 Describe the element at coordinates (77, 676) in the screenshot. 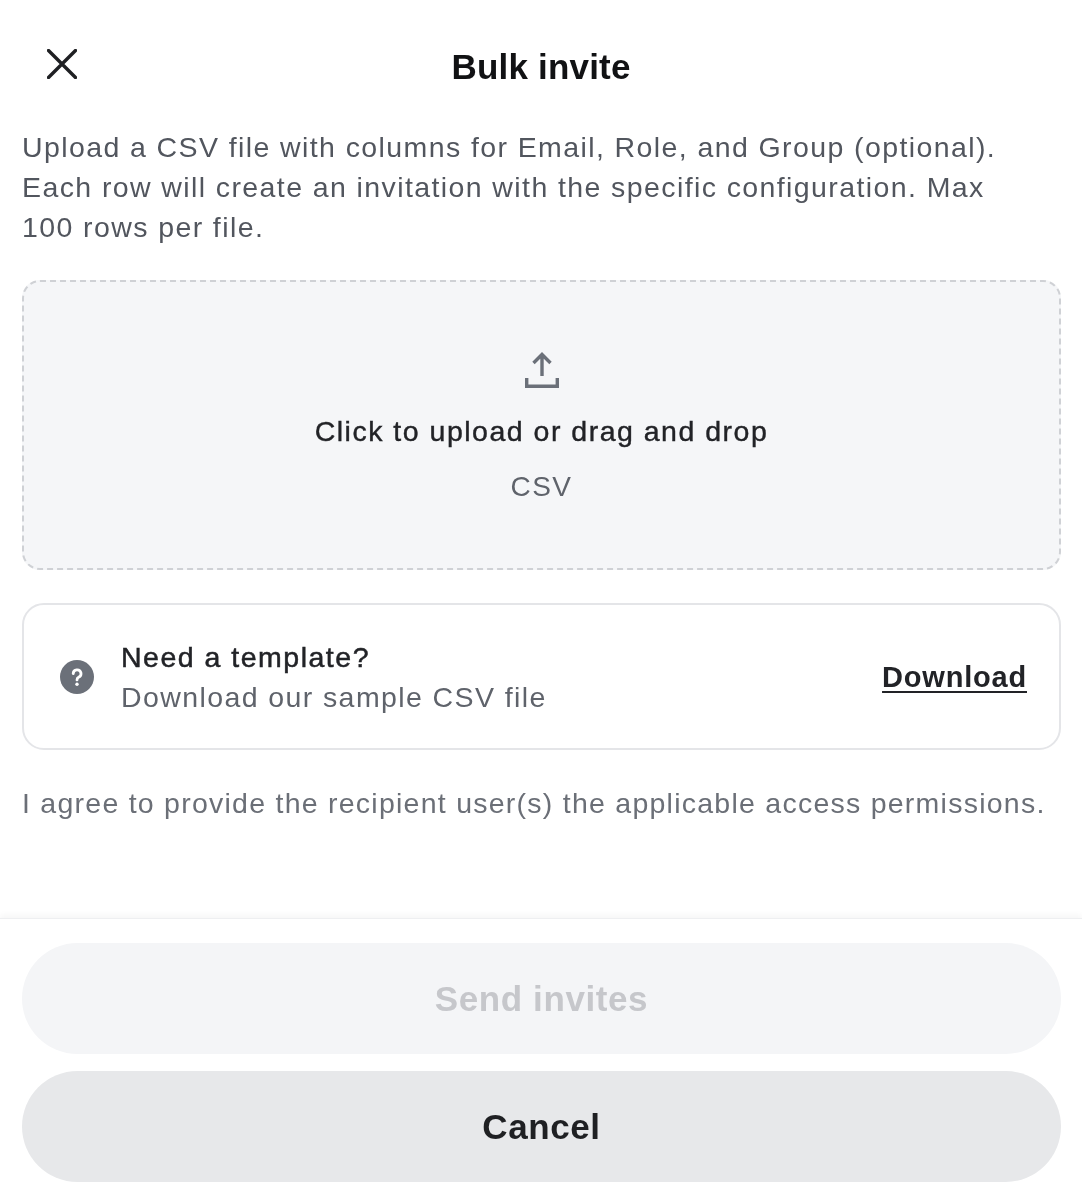

I see `help-icon` at that location.